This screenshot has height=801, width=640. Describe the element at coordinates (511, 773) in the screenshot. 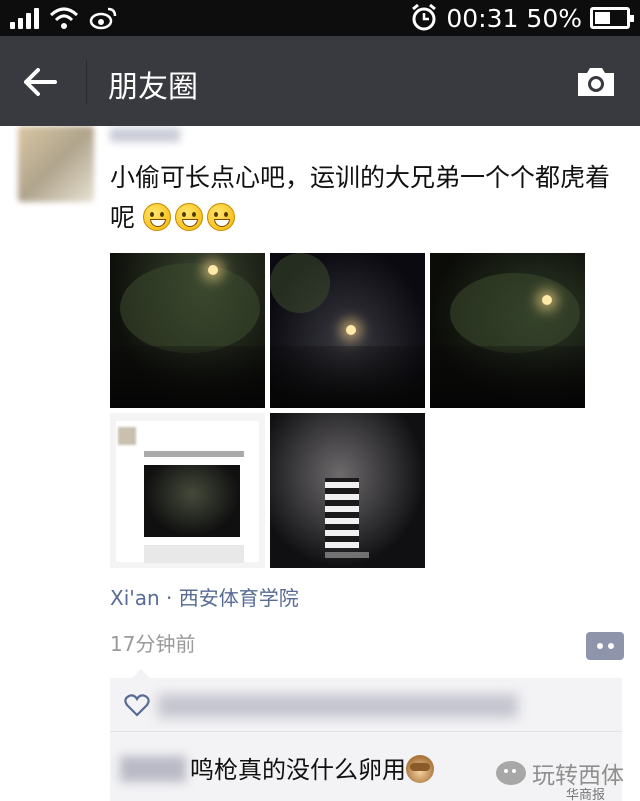

I see `wechat-icon` at that location.